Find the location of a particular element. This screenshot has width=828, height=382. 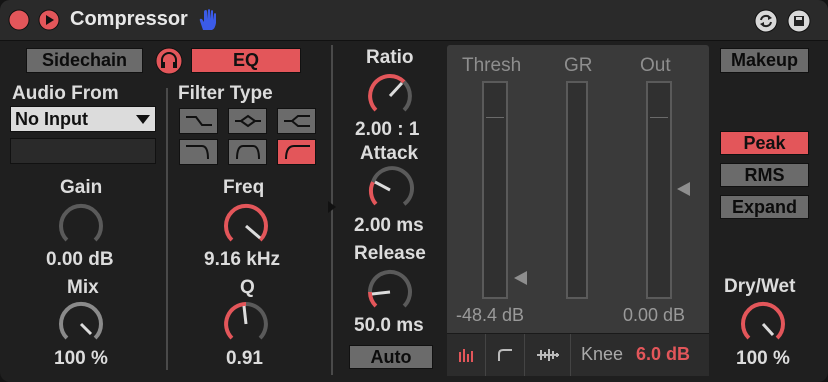

ratio-value: 2.00 : 1 is located at coordinates (387, 129).